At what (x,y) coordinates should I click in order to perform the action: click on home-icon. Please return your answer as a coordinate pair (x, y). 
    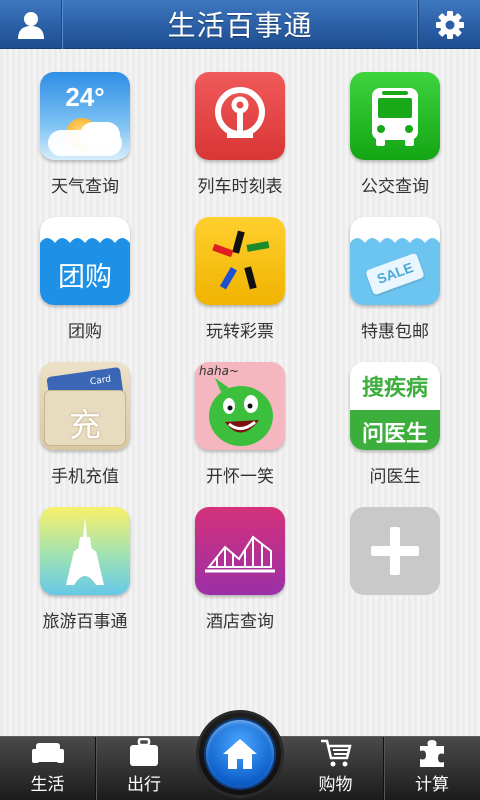
    Looking at the image, I should click on (240, 754).